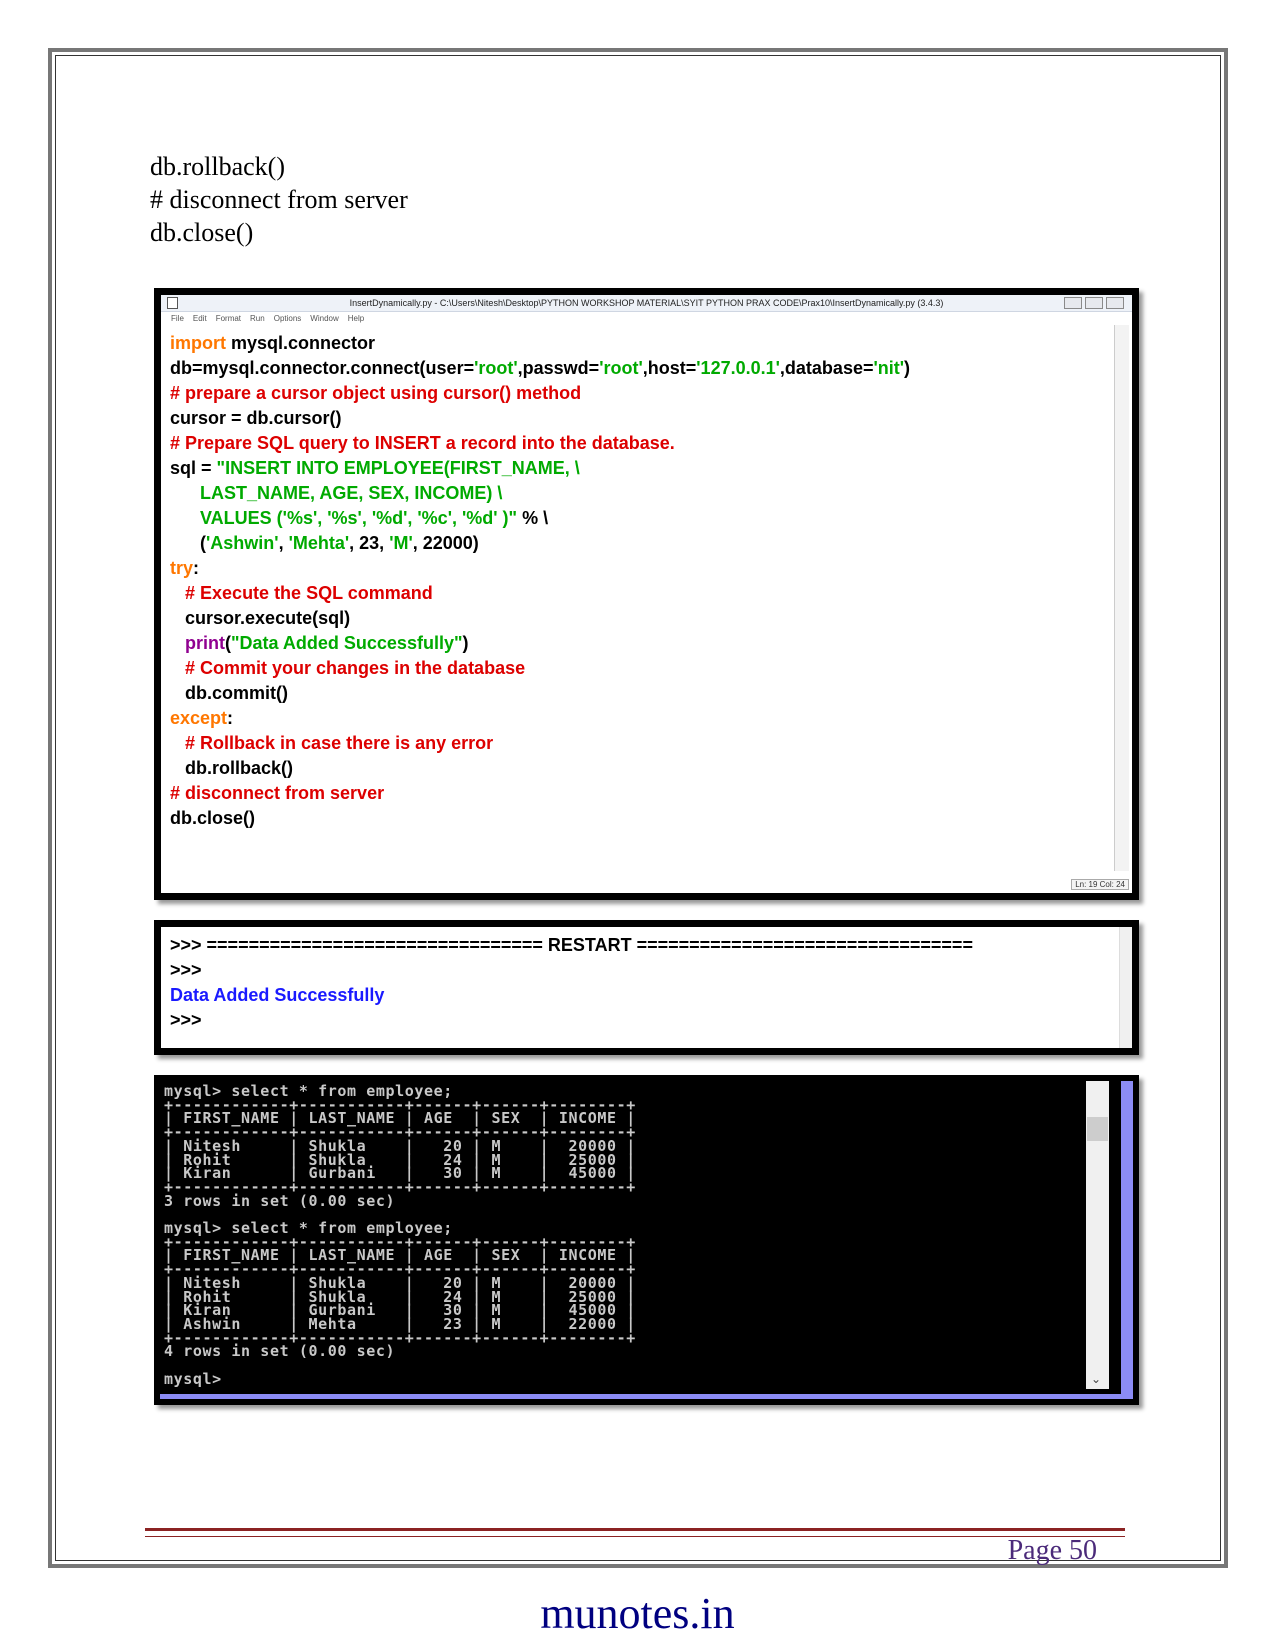 The image size is (1275, 1650). What do you see at coordinates (1097, 1235) in the screenshot?
I see `console-scrollbar: ⌄` at bounding box center [1097, 1235].